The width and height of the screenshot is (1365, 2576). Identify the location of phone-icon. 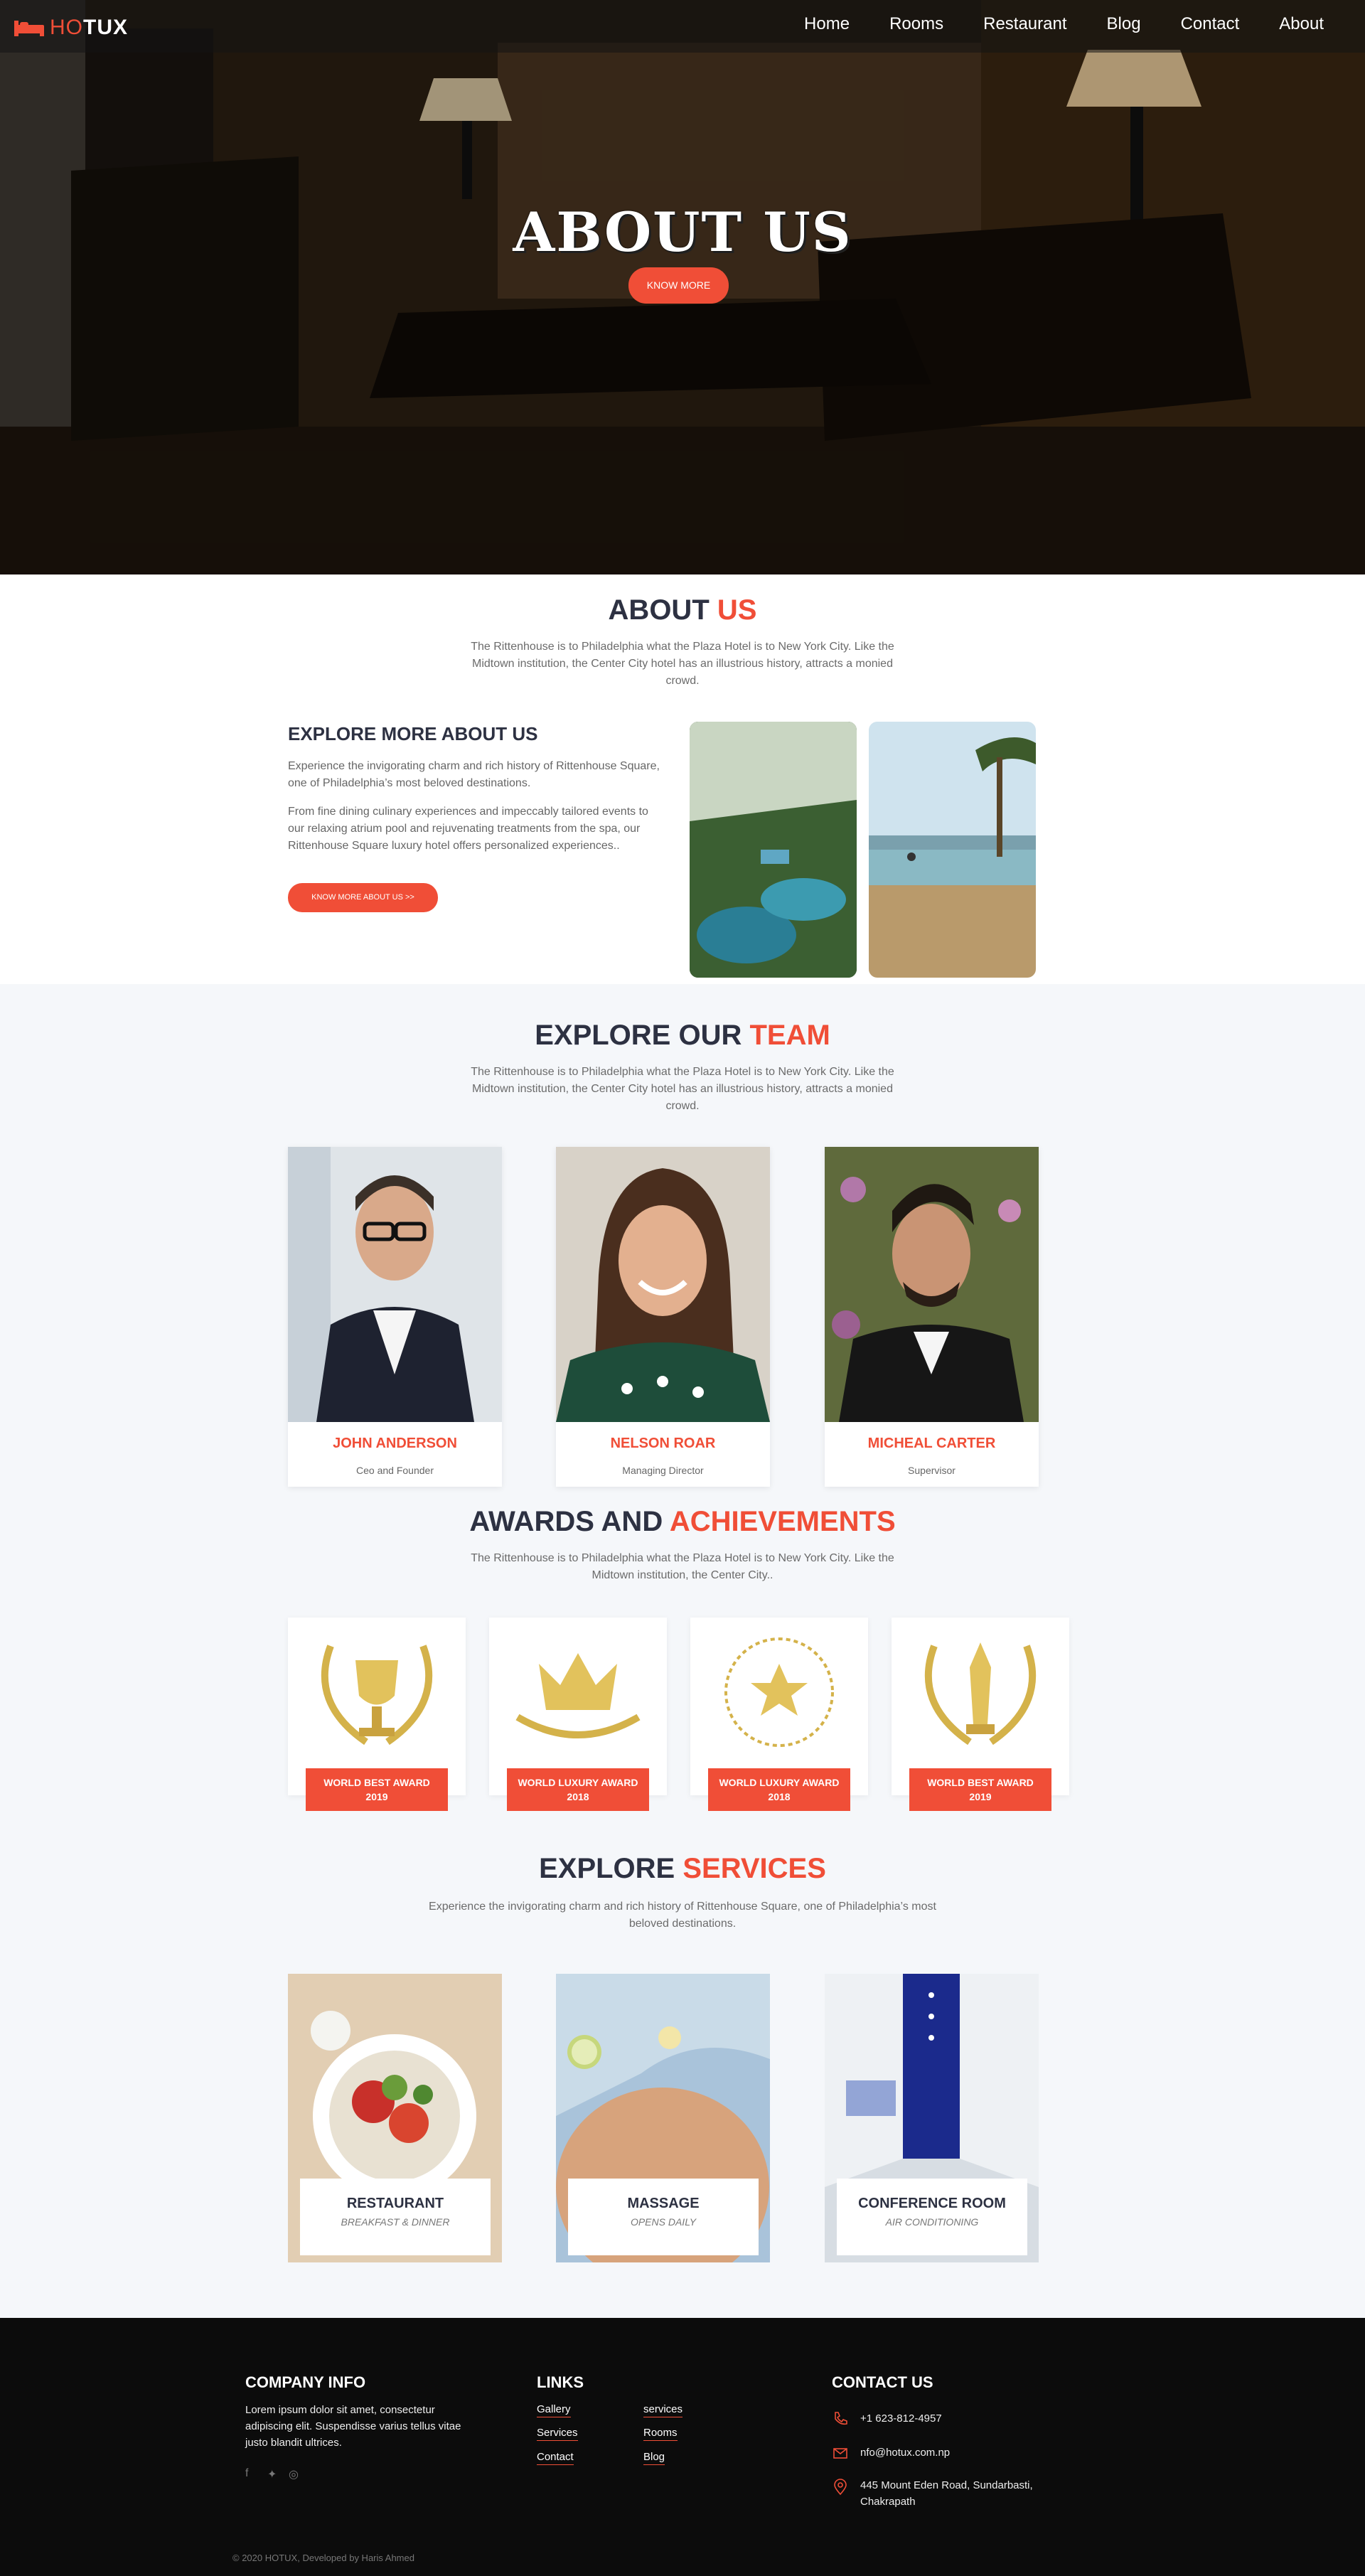
(841, 2418).